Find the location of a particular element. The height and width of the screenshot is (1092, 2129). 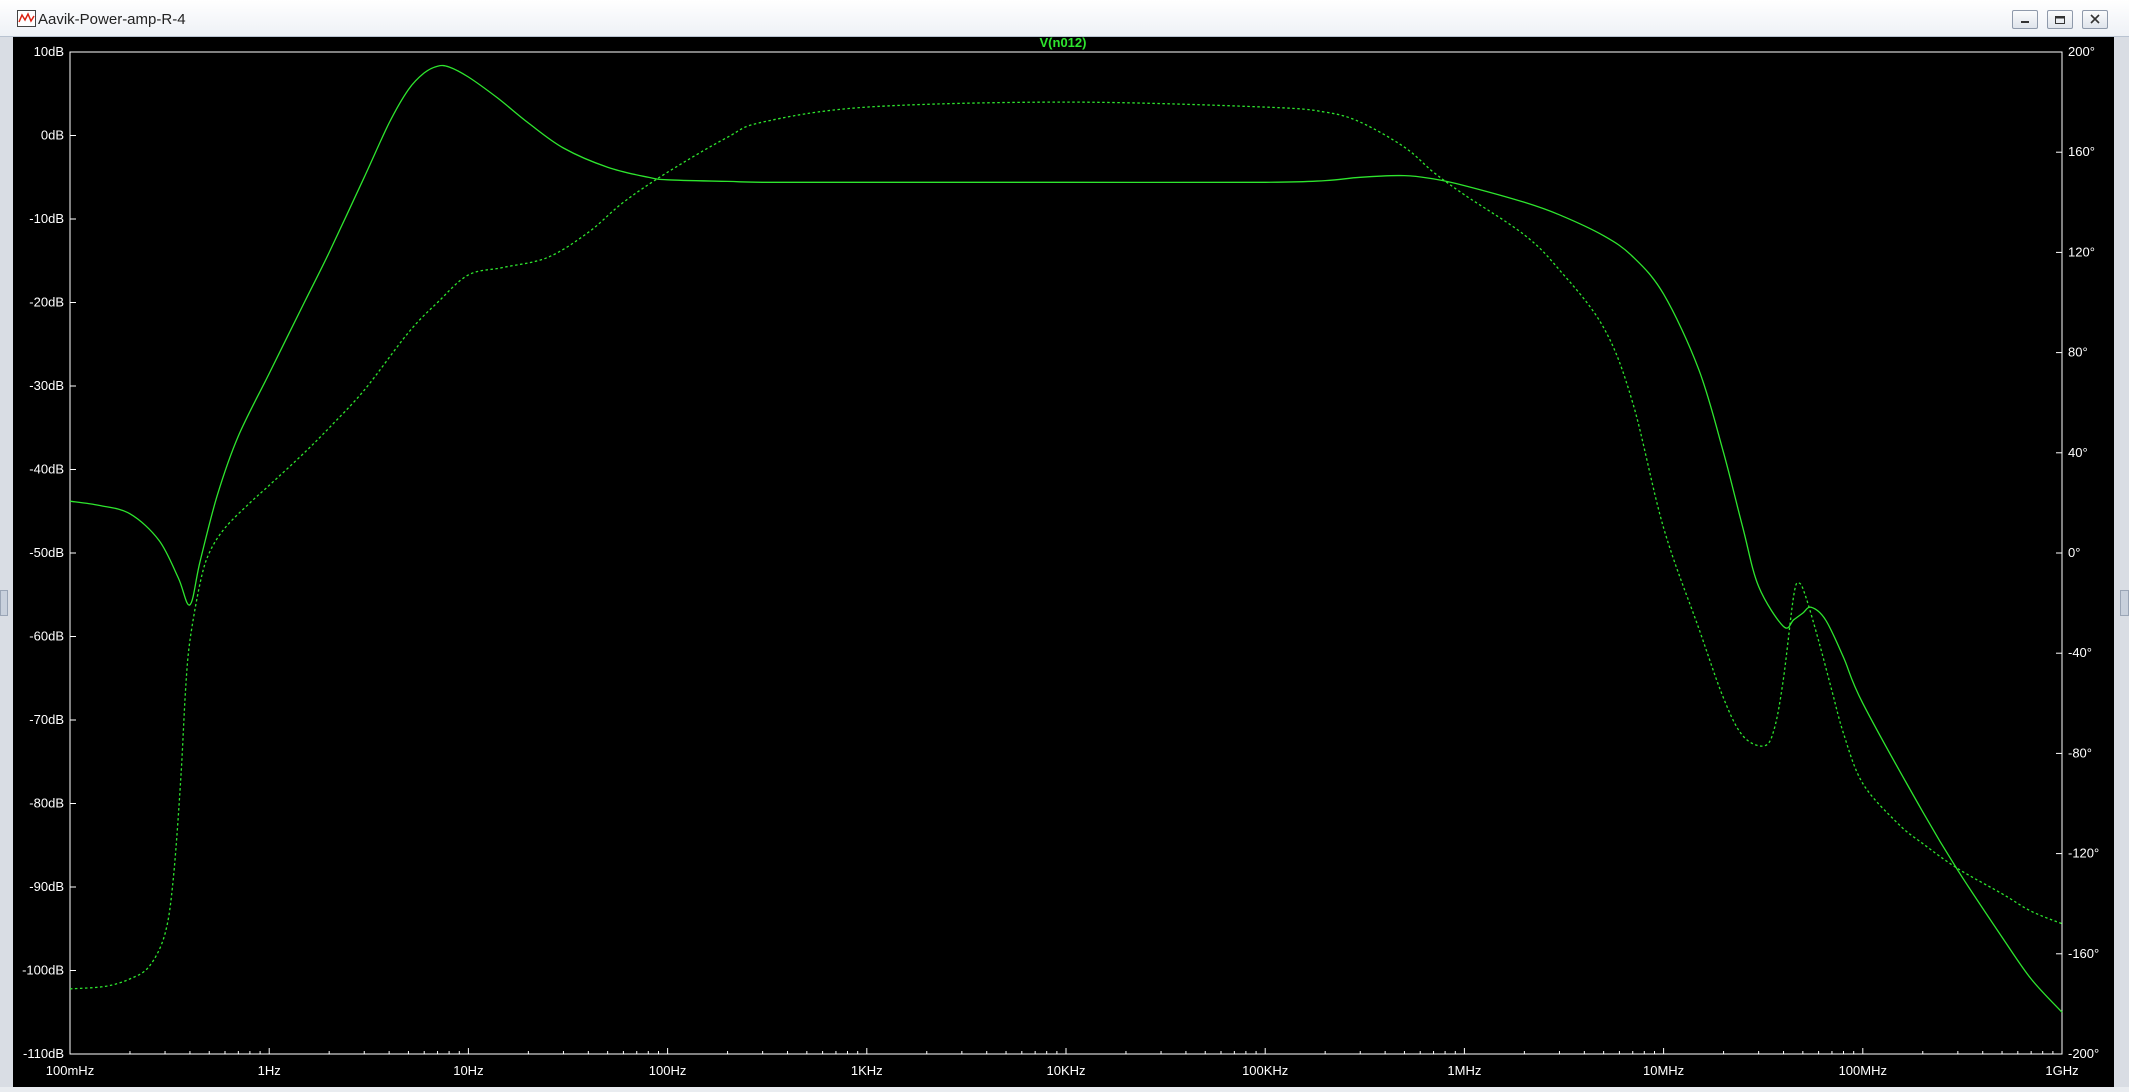

x-tick-label: 100mHz is located at coordinates (70, 1070).